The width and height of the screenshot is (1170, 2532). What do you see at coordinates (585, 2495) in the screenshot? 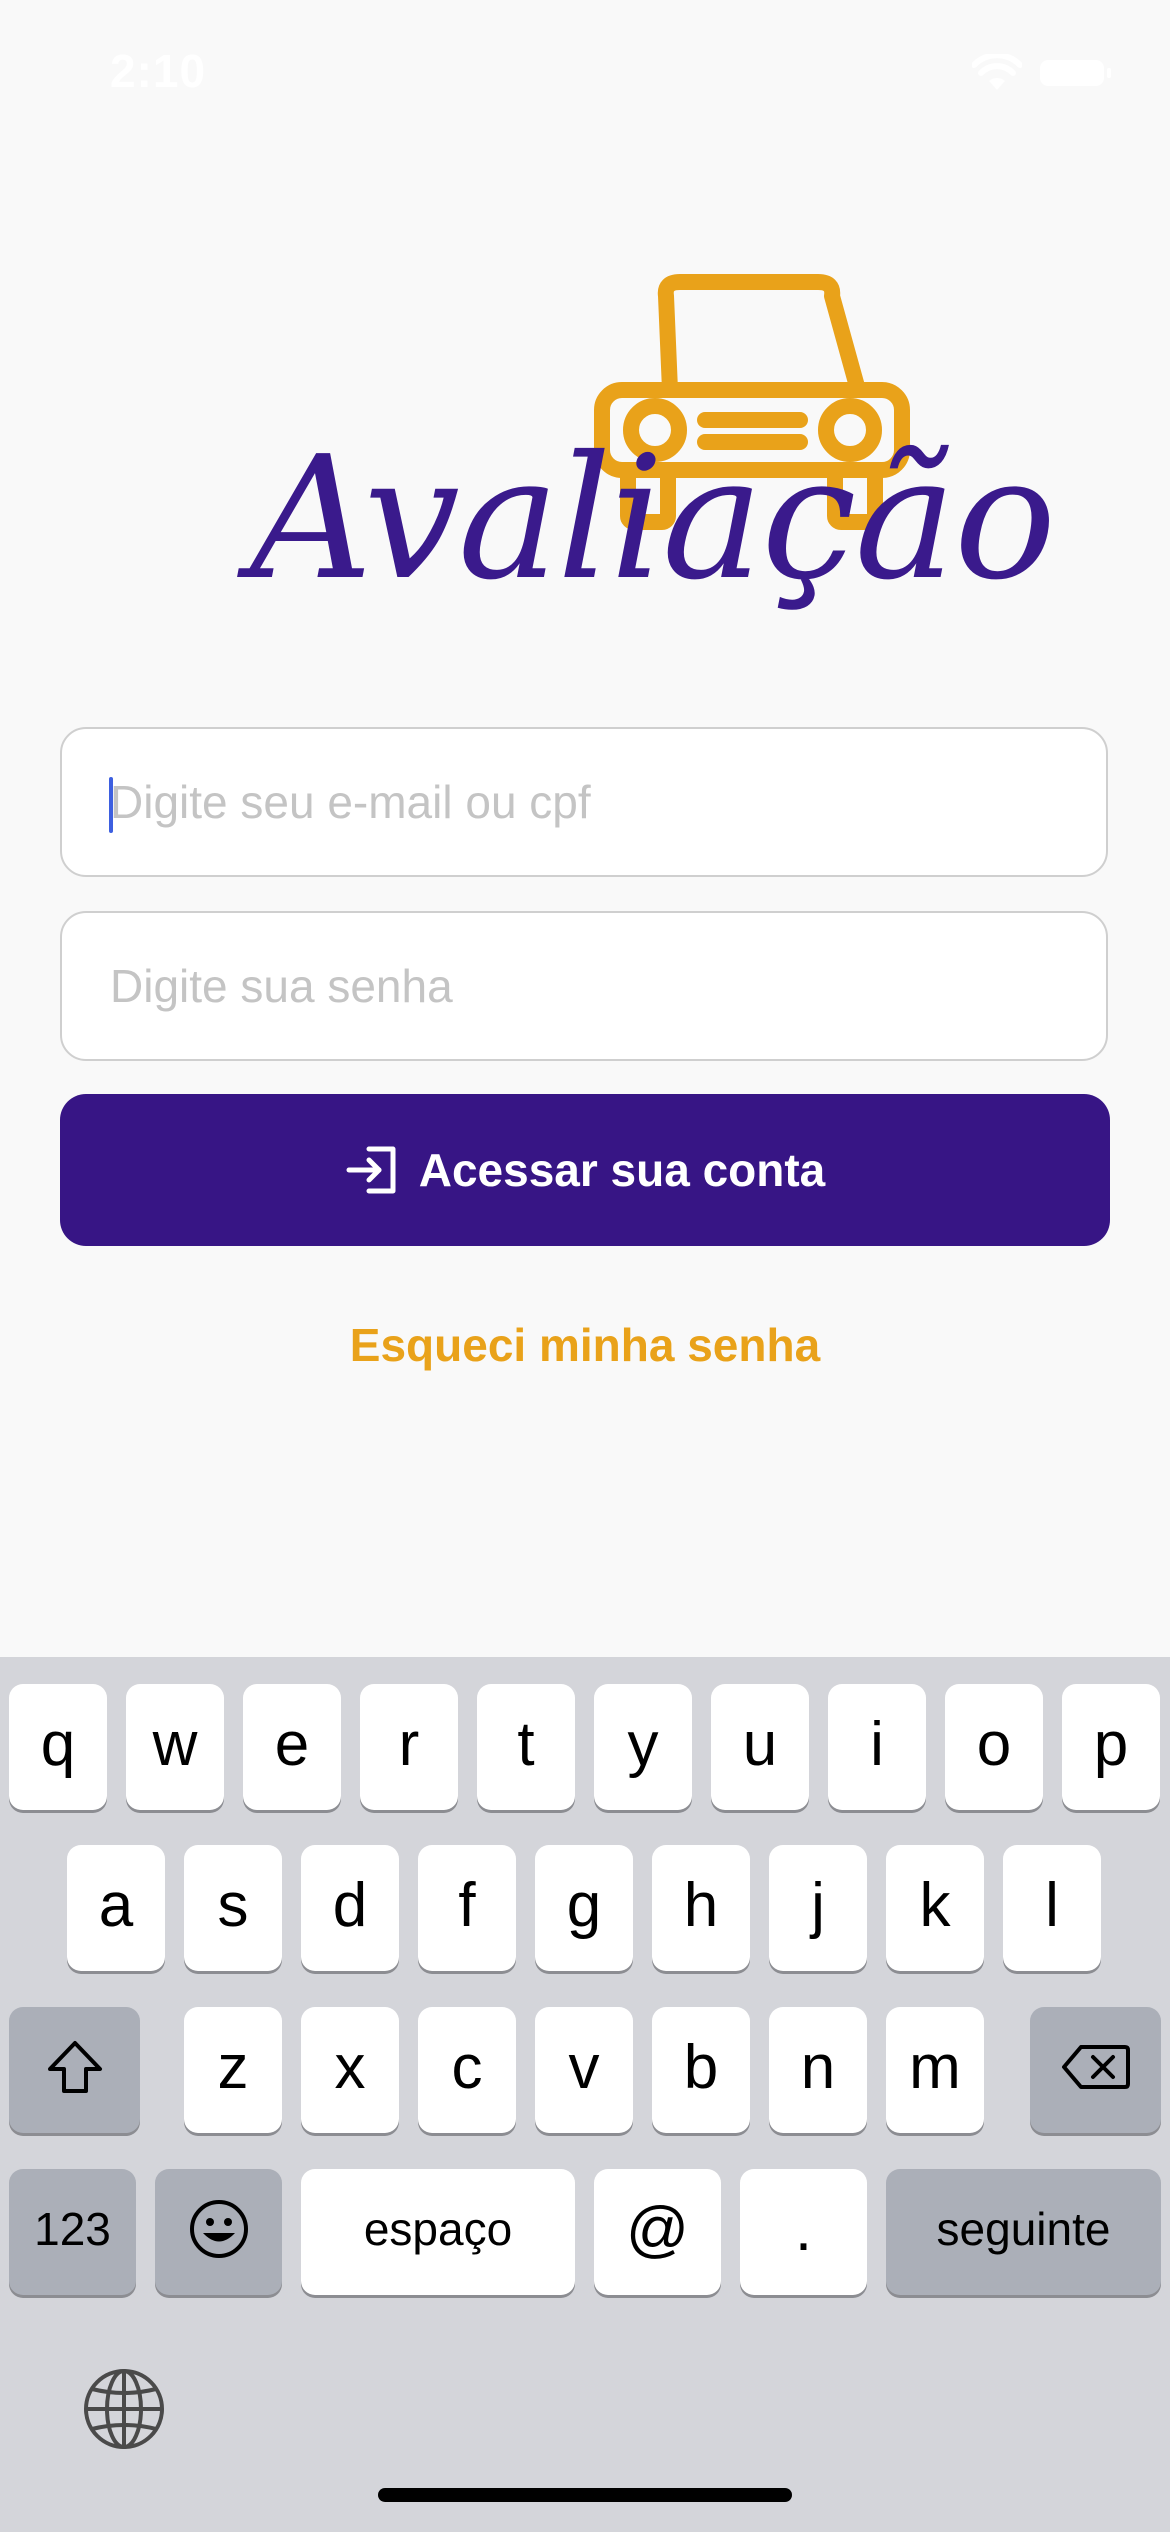
I see `home-indicator` at bounding box center [585, 2495].